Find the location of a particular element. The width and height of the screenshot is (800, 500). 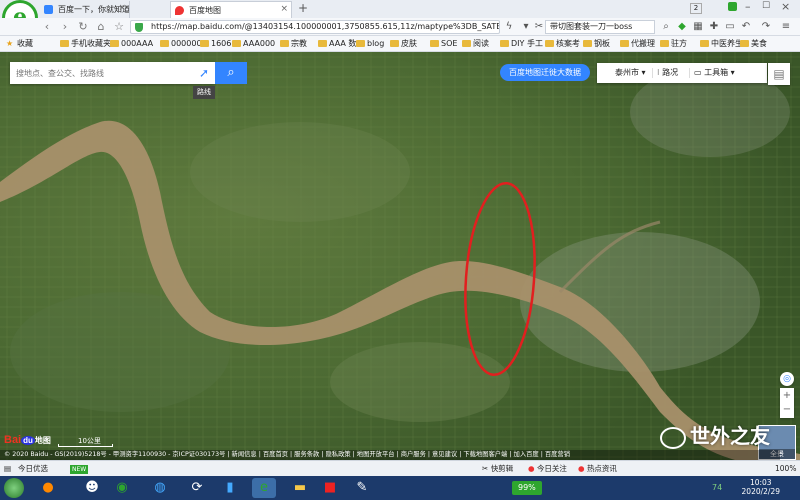

chevron-down-icon: ▾ is located at coordinates (643, 72).